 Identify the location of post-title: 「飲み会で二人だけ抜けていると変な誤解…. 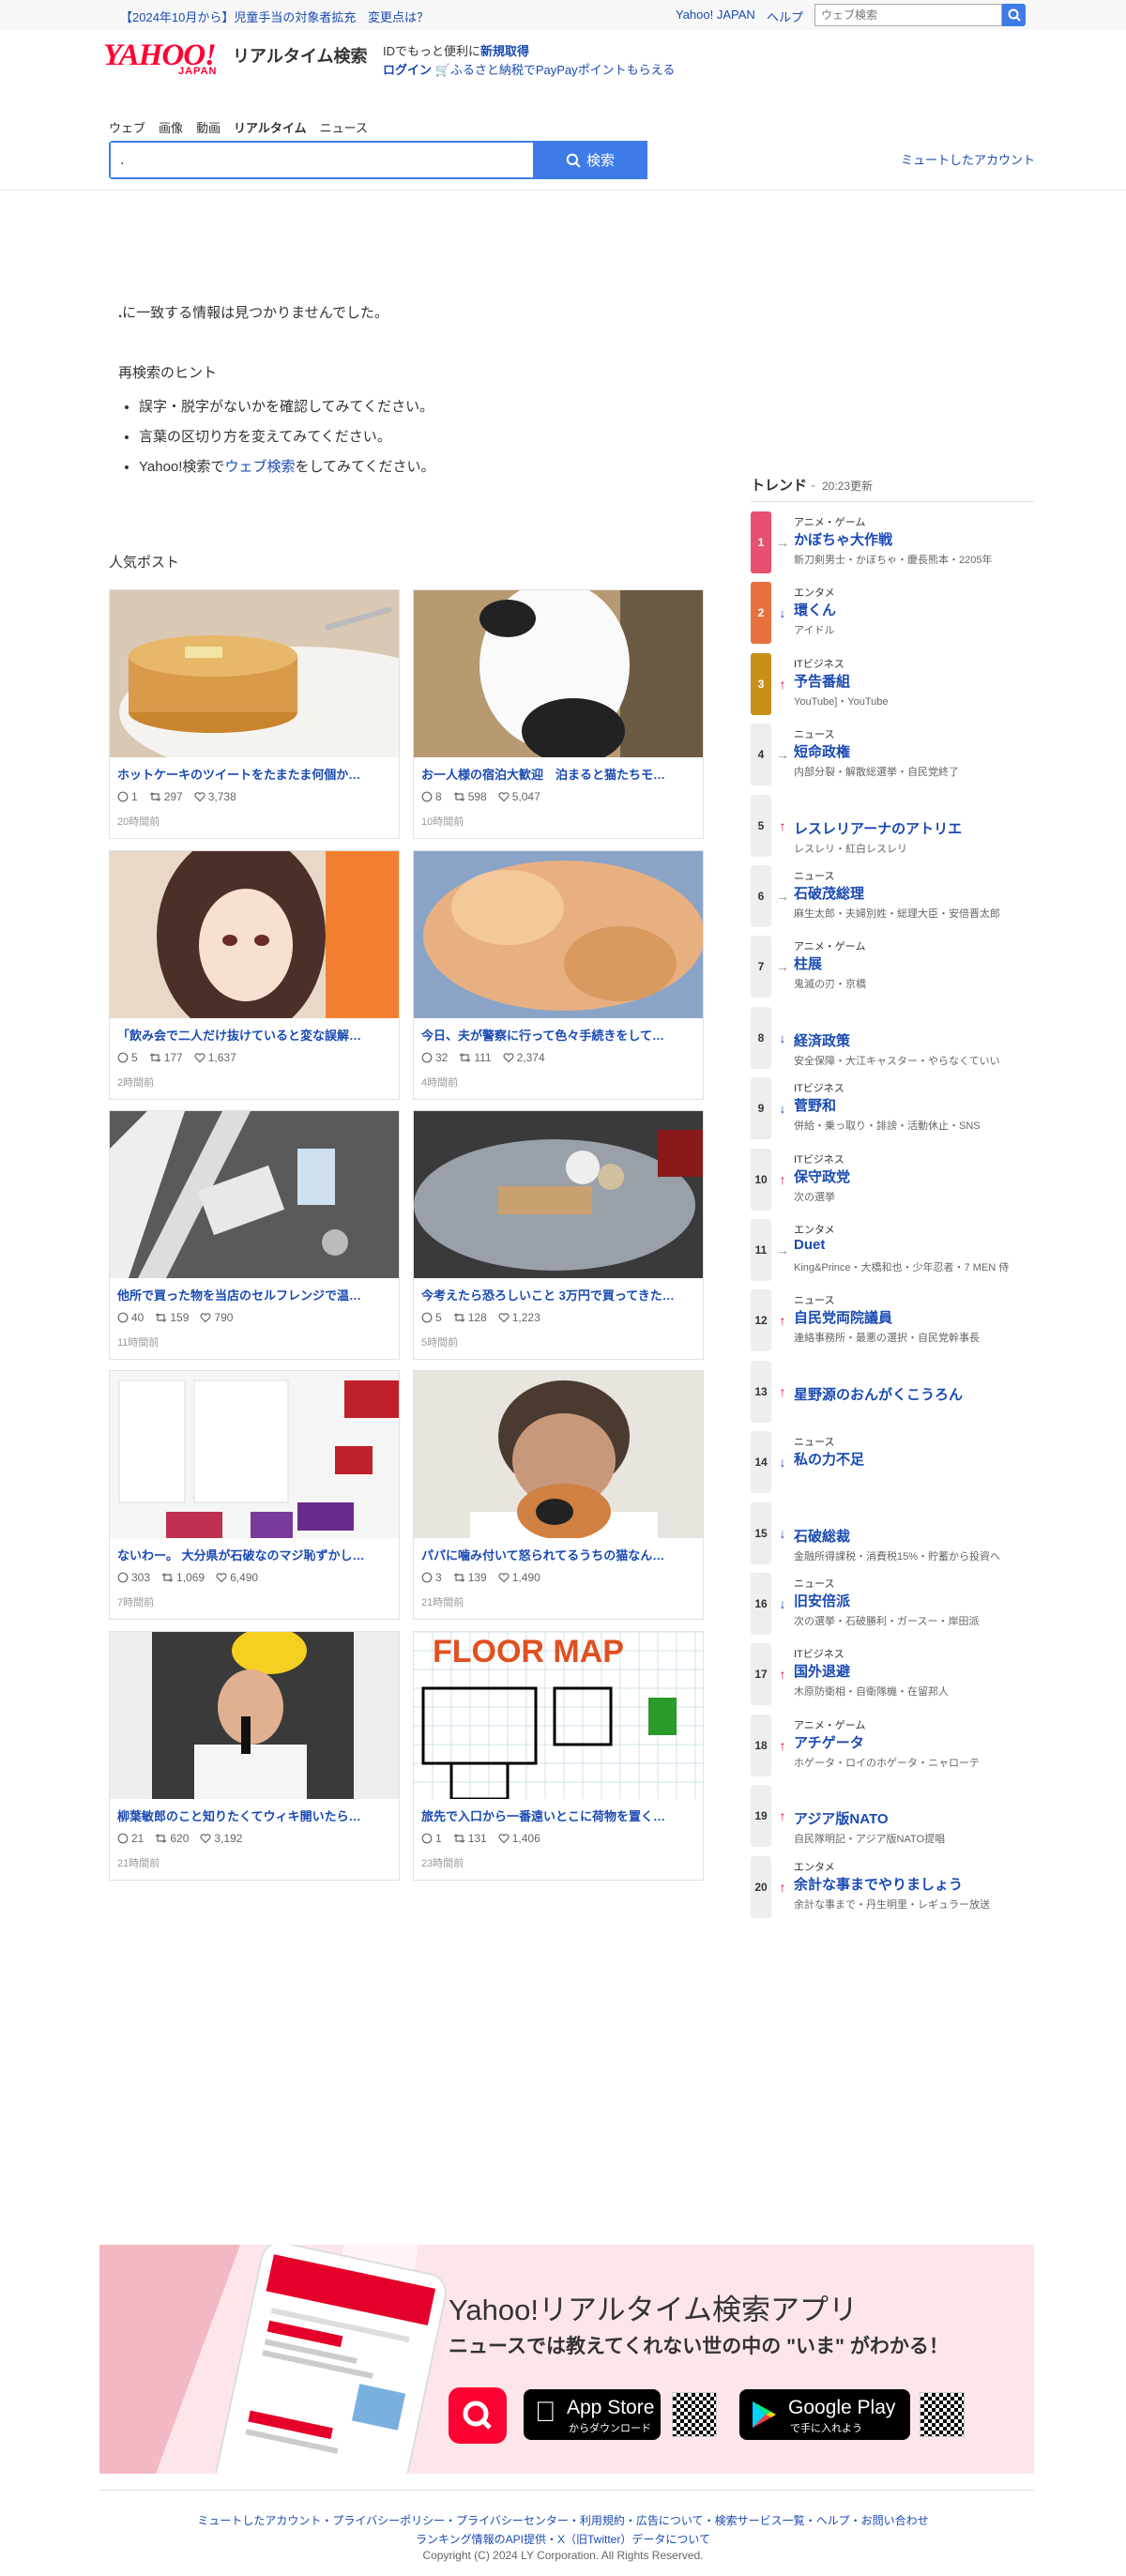
(255, 1035).